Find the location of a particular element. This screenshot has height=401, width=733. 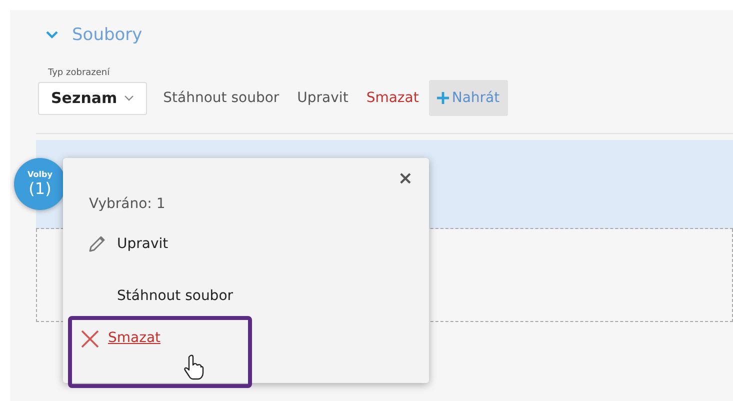

selection-count: Vybráno: 1 is located at coordinates (127, 205).